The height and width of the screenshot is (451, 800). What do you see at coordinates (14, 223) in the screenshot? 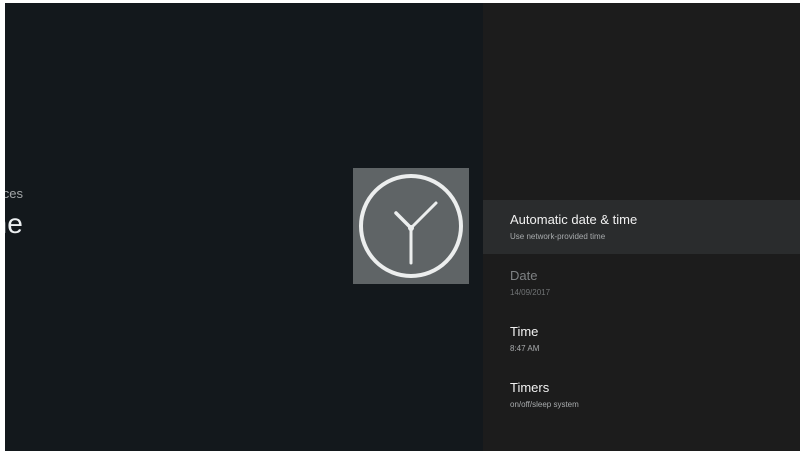
I see `page-title: Date & Time` at bounding box center [14, 223].